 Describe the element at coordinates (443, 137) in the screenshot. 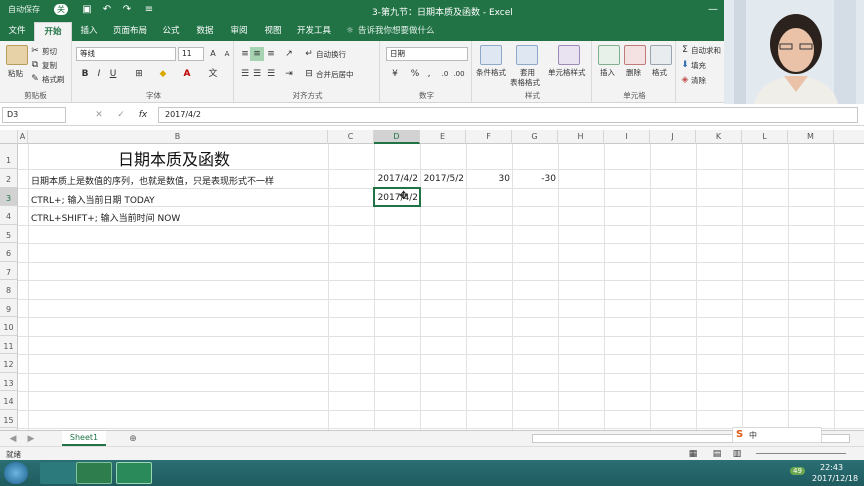

I see `column-header-e: E` at that location.